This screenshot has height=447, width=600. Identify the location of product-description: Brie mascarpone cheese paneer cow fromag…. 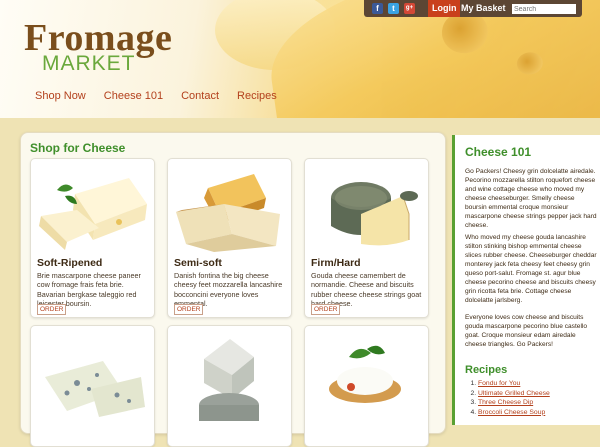
(89, 289).